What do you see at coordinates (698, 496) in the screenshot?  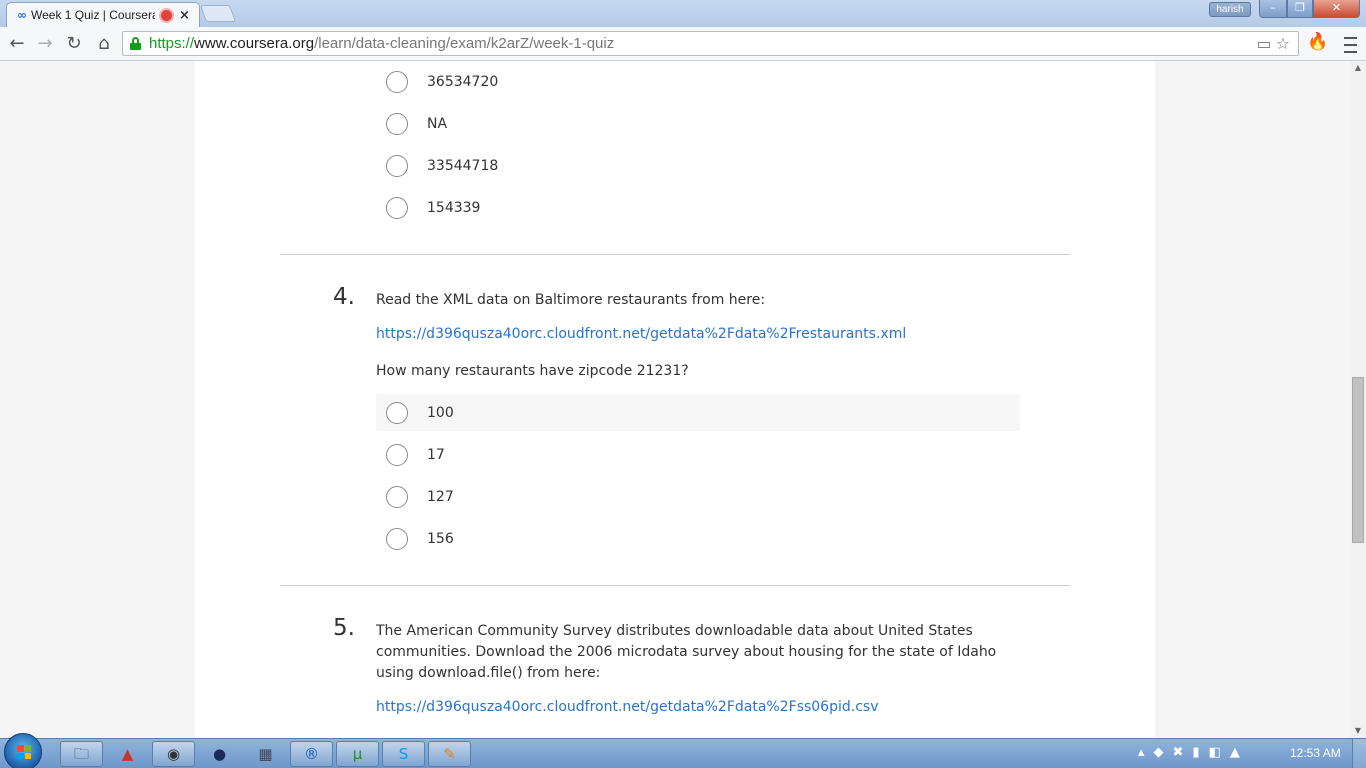 I see `q4-option: 127` at bounding box center [698, 496].